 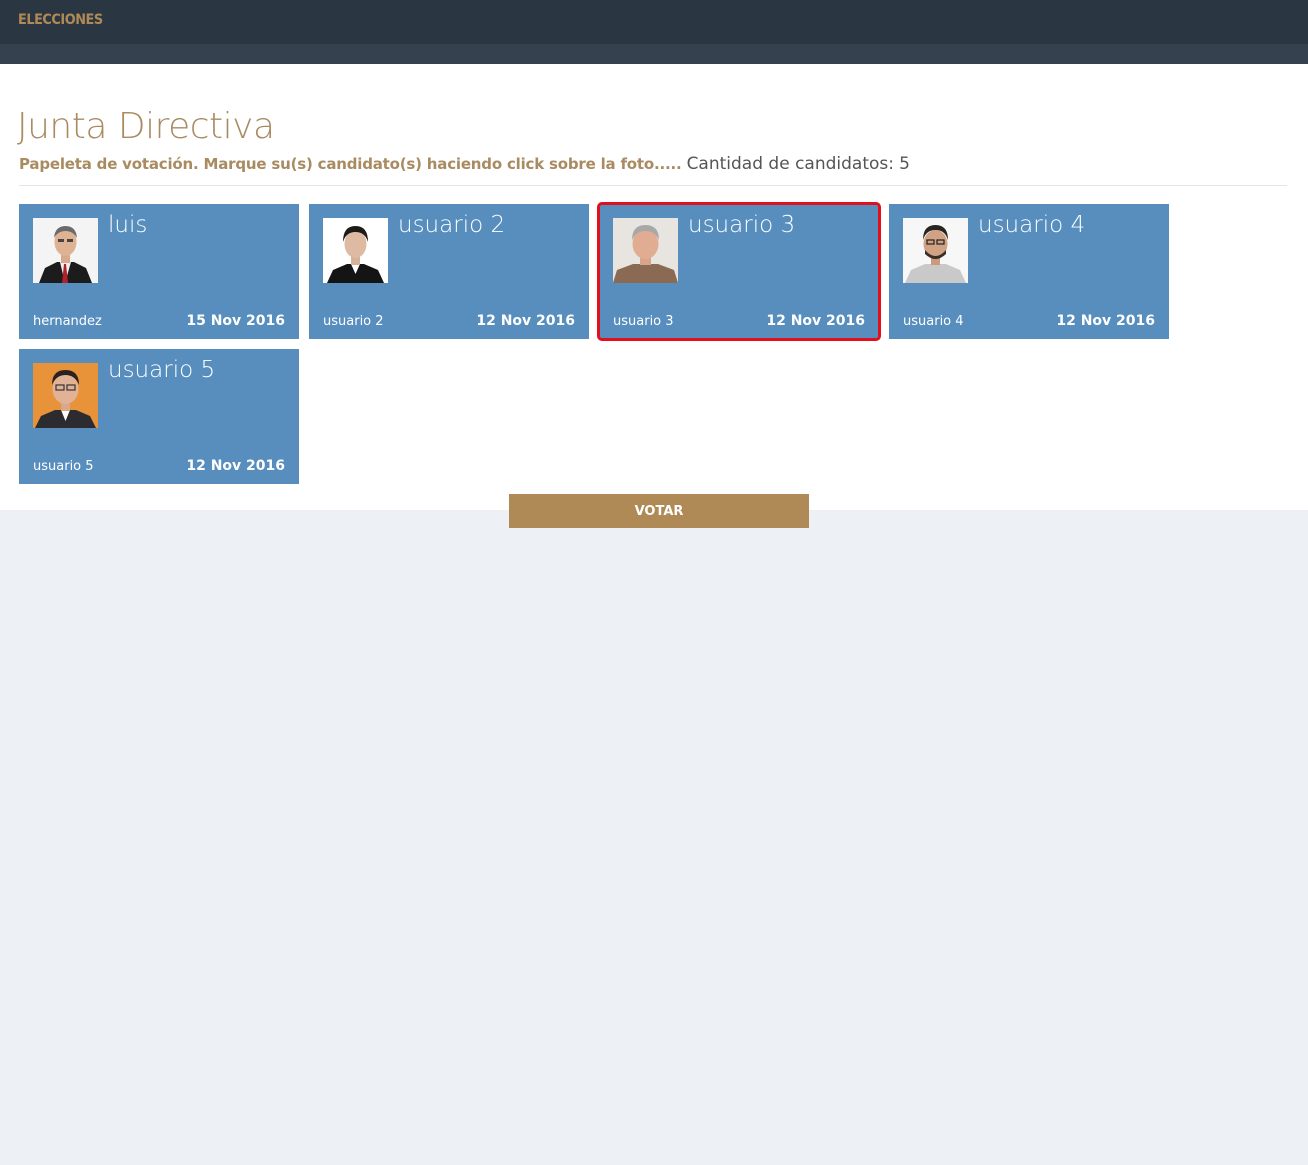 I want to click on brand-logo: ELECCIONES, so click(x=60, y=20).